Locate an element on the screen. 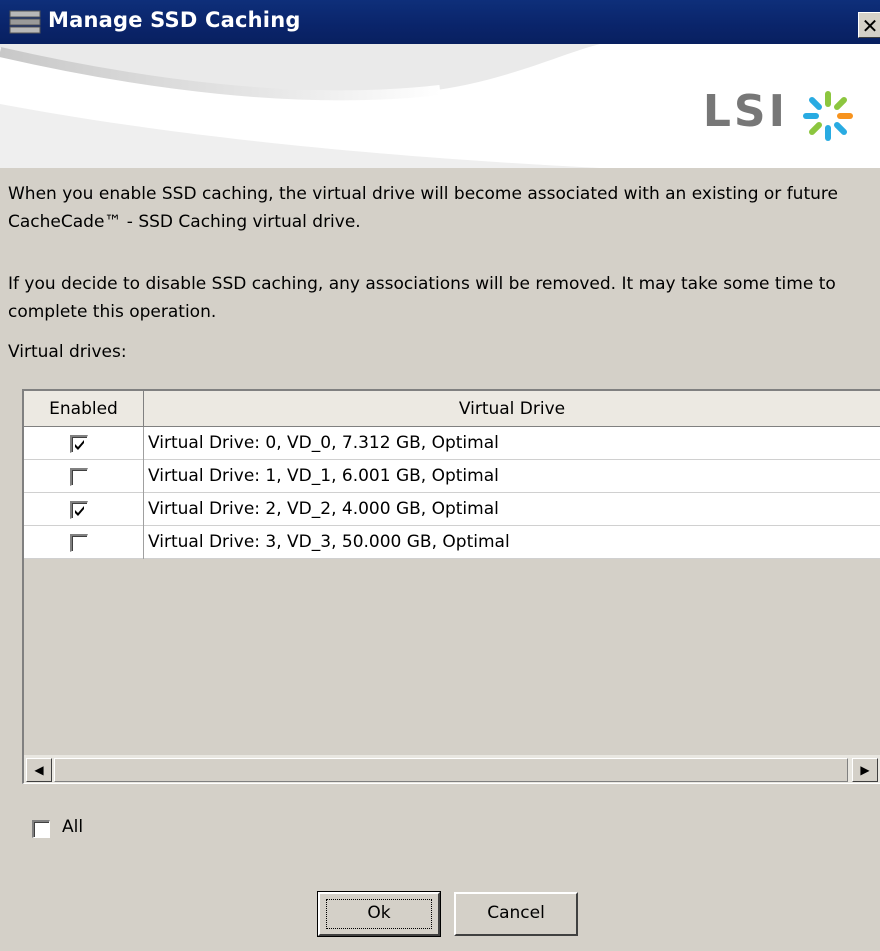 The width and height of the screenshot is (880, 951). focus-rectangle is located at coordinates (379, 914).